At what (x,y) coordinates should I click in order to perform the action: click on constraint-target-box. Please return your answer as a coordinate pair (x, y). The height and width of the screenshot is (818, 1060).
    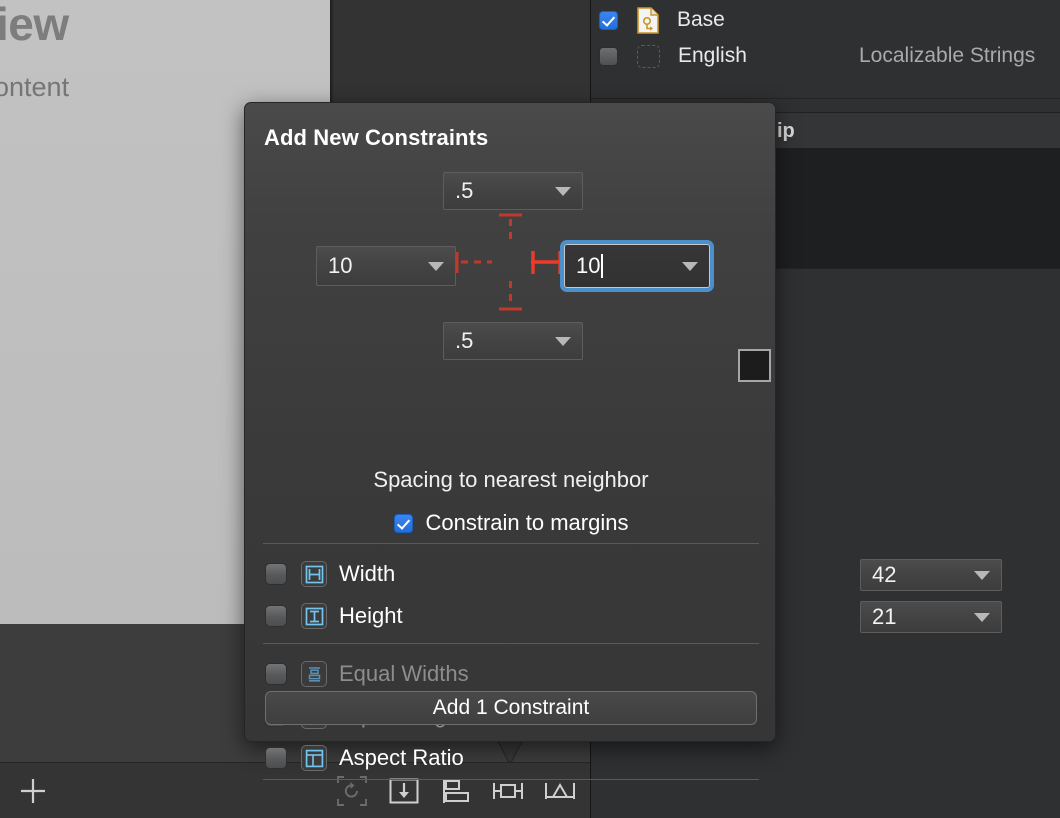
    Looking at the image, I should click on (754, 365).